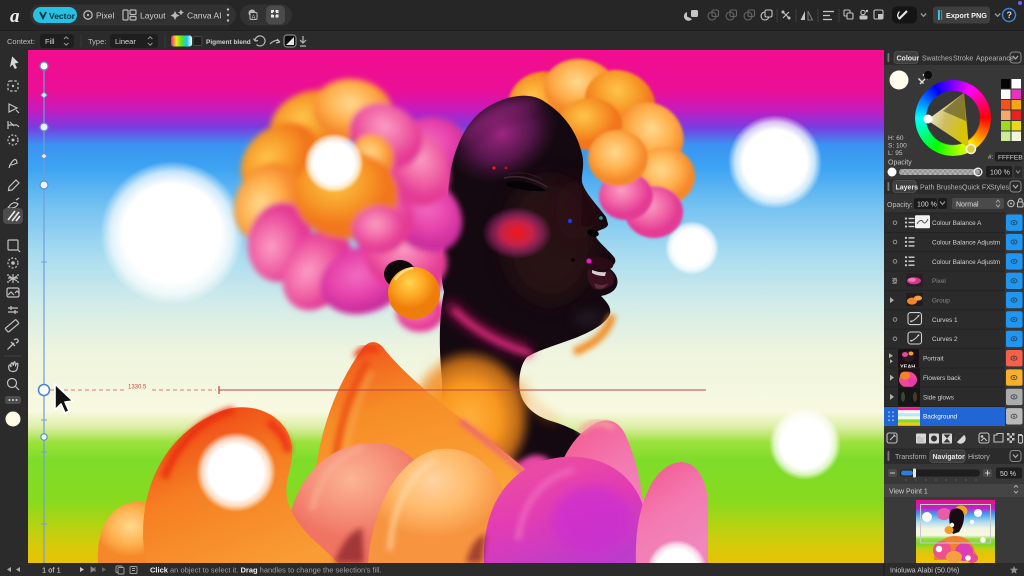 This screenshot has width=1024, height=576. I want to click on svg-text: 1330.5, so click(137, 388).